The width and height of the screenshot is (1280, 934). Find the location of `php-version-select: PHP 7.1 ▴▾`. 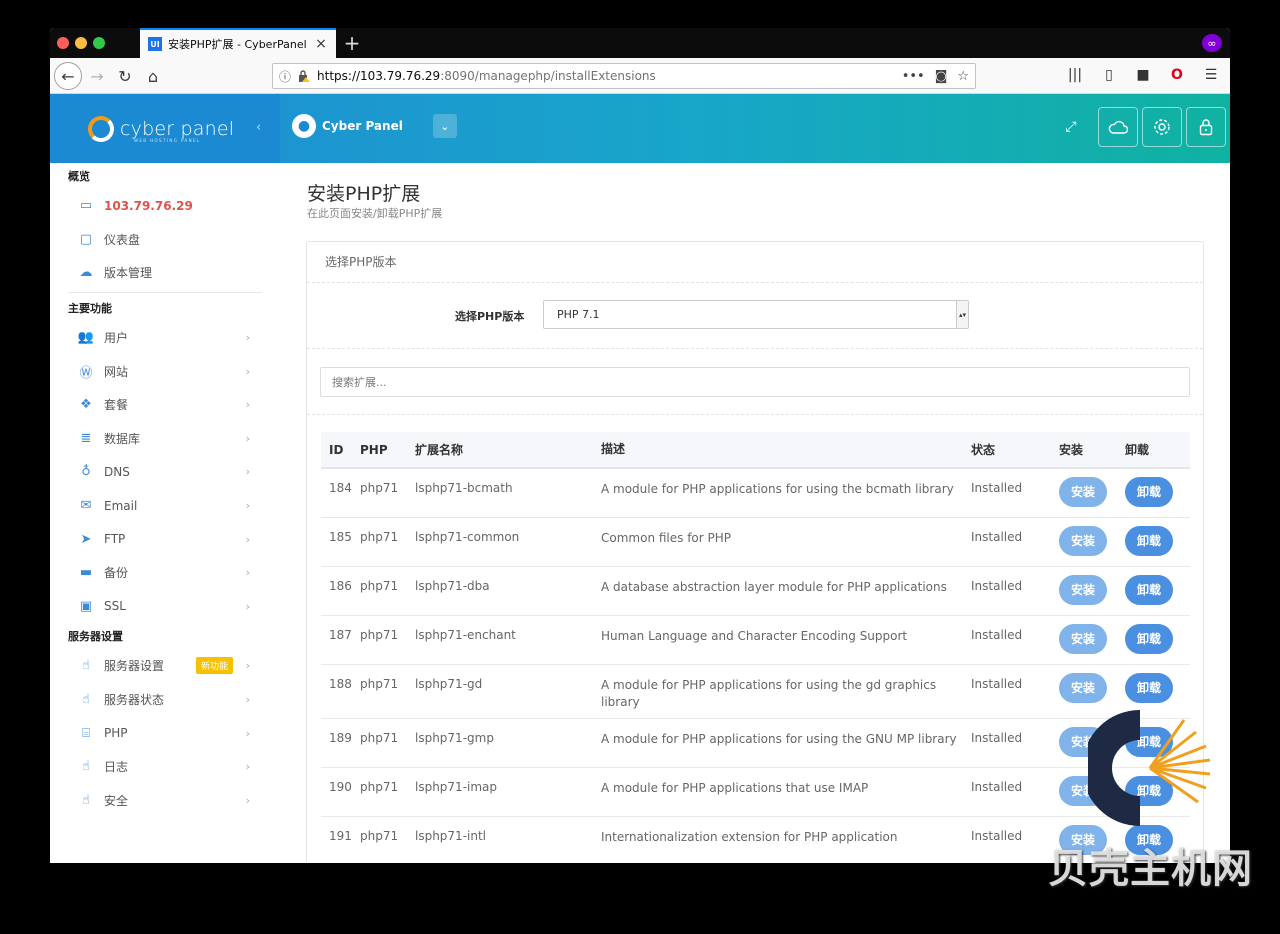

php-version-select: PHP 7.1 ▴▾ is located at coordinates (756, 314).